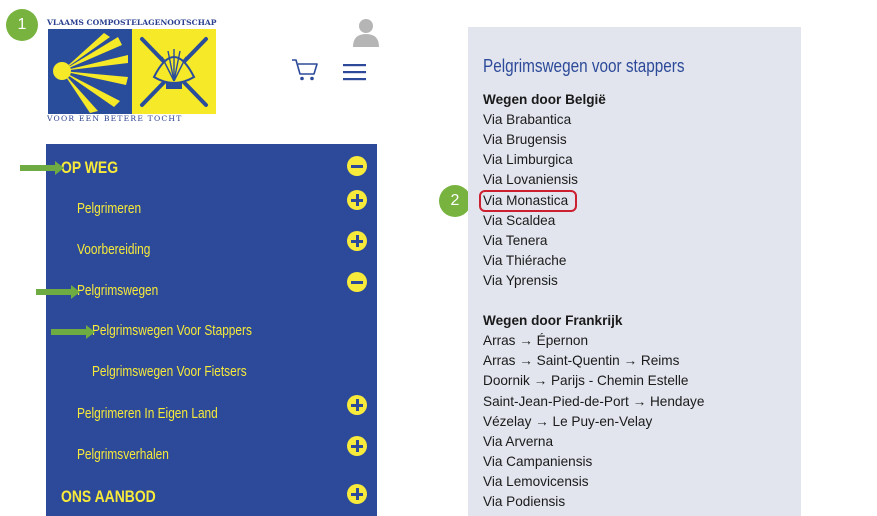 The height and width of the screenshot is (516, 877). What do you see at coordinates (593, 401) in the screenshot?
I see `route-link: Saint-Jean-Pied-de-Port → Hendaye` at bounding box center [593, 401].